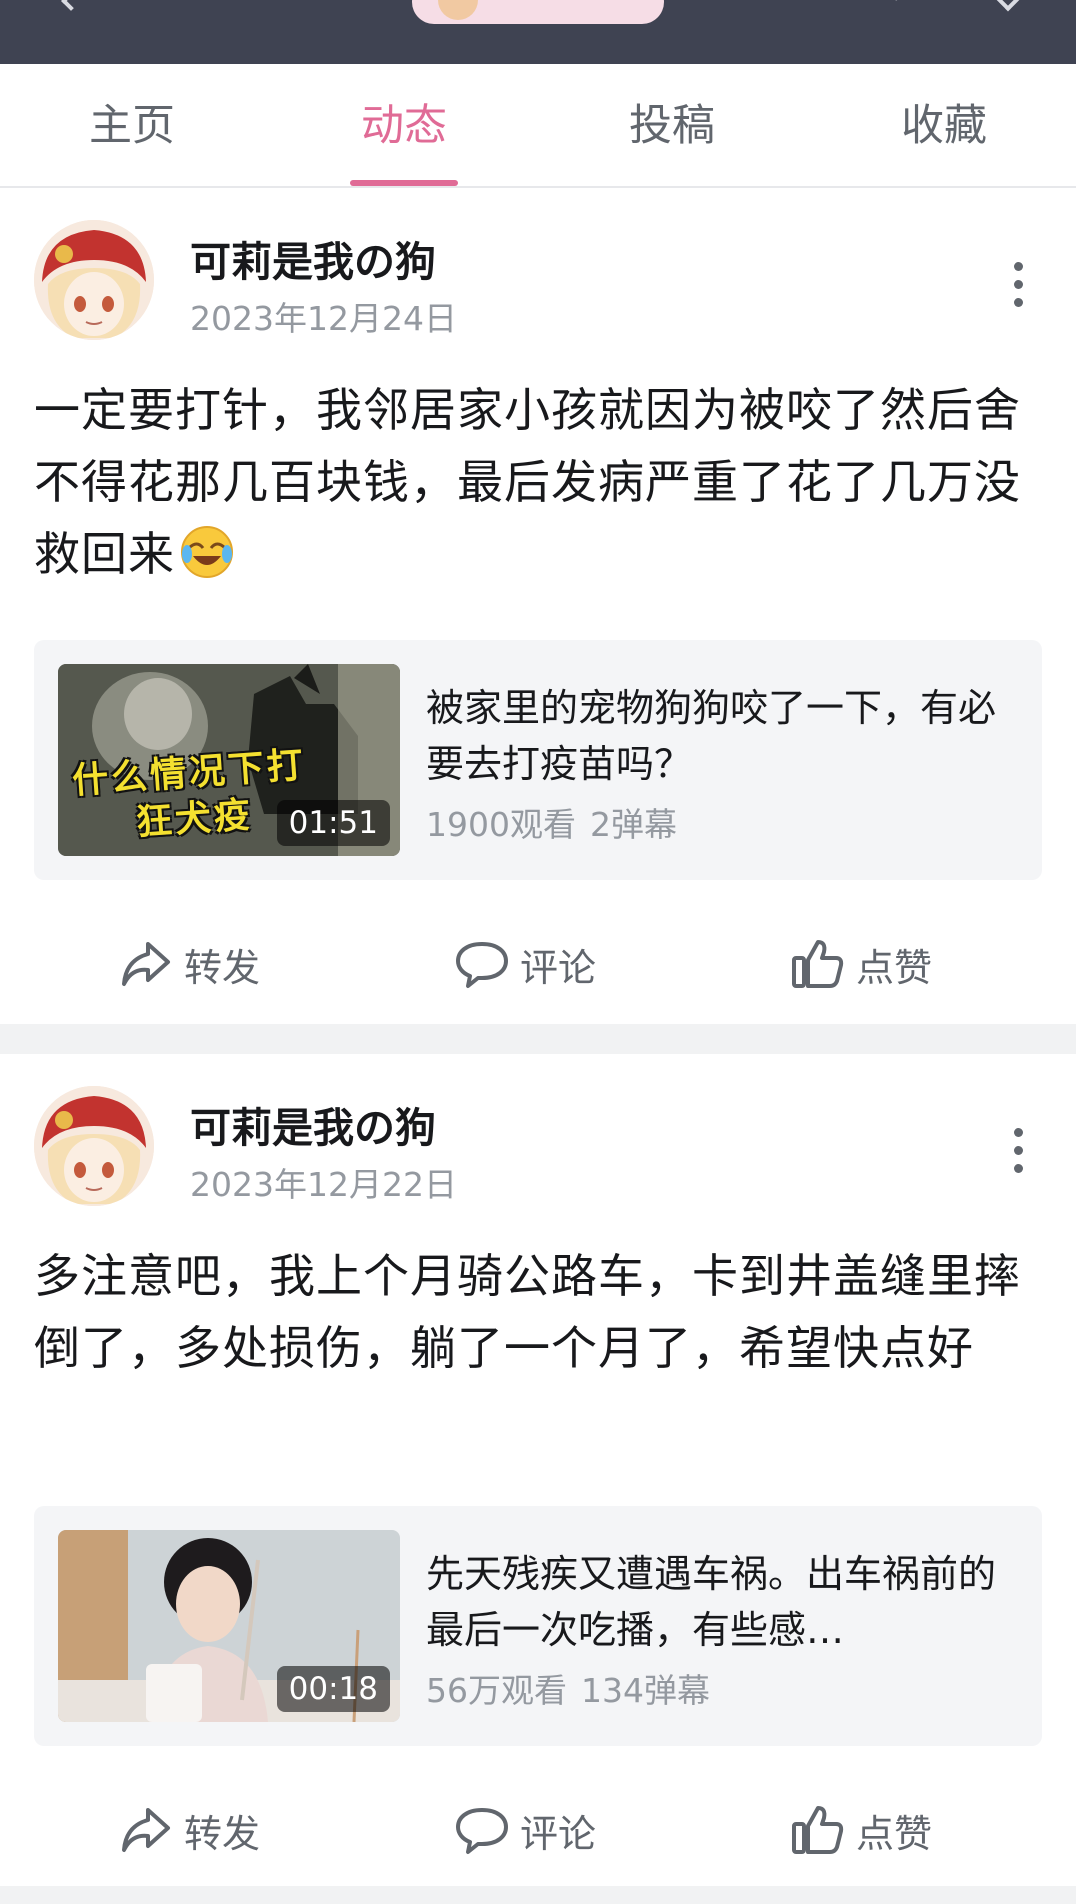 The image size is (1076, 1904). What do you see at coordinates (645, 1690) in the screenshot?
I see `danmaku-count: 134弹幕` at bounding box center [645, 1690].